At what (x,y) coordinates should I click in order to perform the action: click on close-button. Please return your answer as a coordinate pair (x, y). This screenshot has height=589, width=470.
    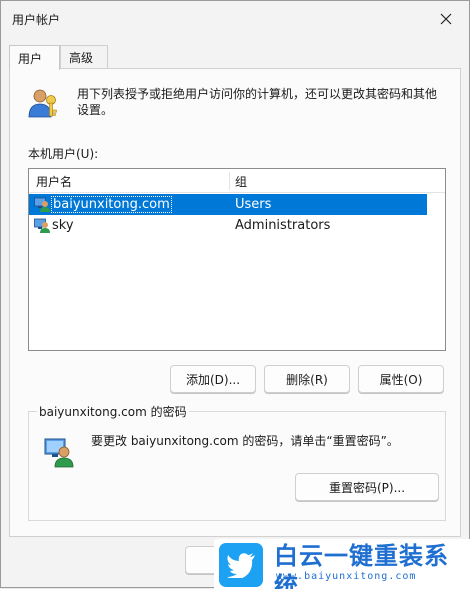
    Looking at the image, I should click on (446, 19).